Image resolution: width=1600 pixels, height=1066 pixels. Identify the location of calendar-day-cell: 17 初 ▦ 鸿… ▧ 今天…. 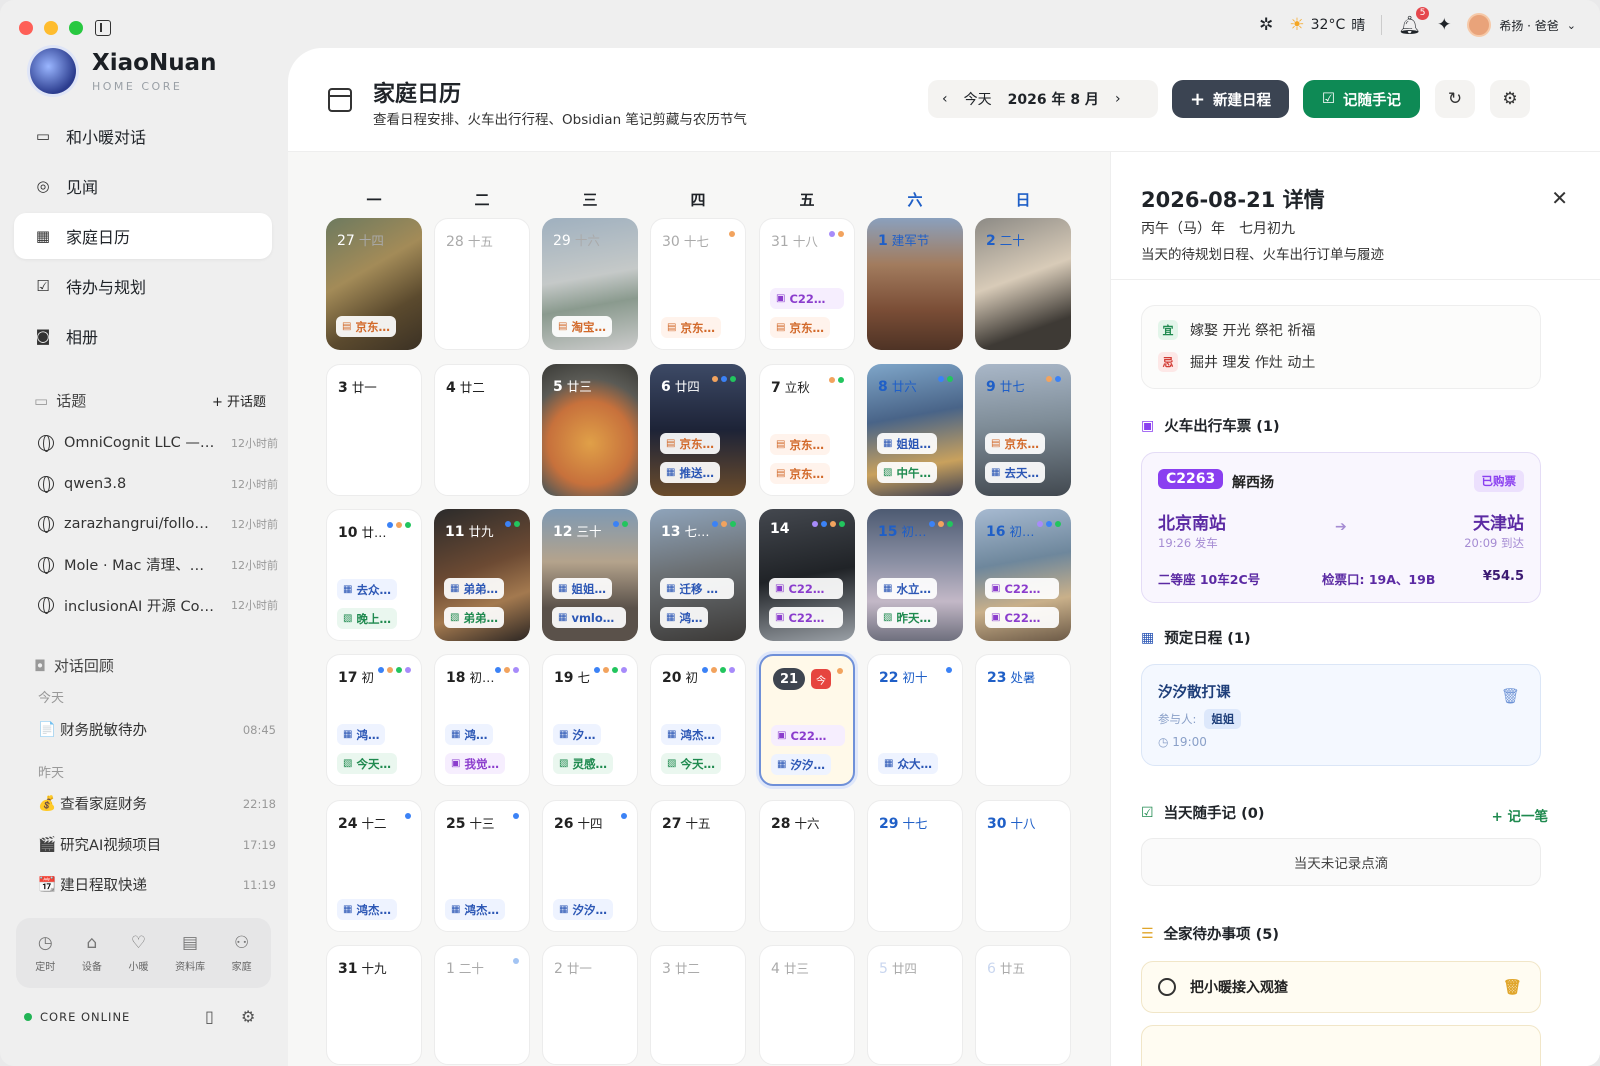
(374, 720).